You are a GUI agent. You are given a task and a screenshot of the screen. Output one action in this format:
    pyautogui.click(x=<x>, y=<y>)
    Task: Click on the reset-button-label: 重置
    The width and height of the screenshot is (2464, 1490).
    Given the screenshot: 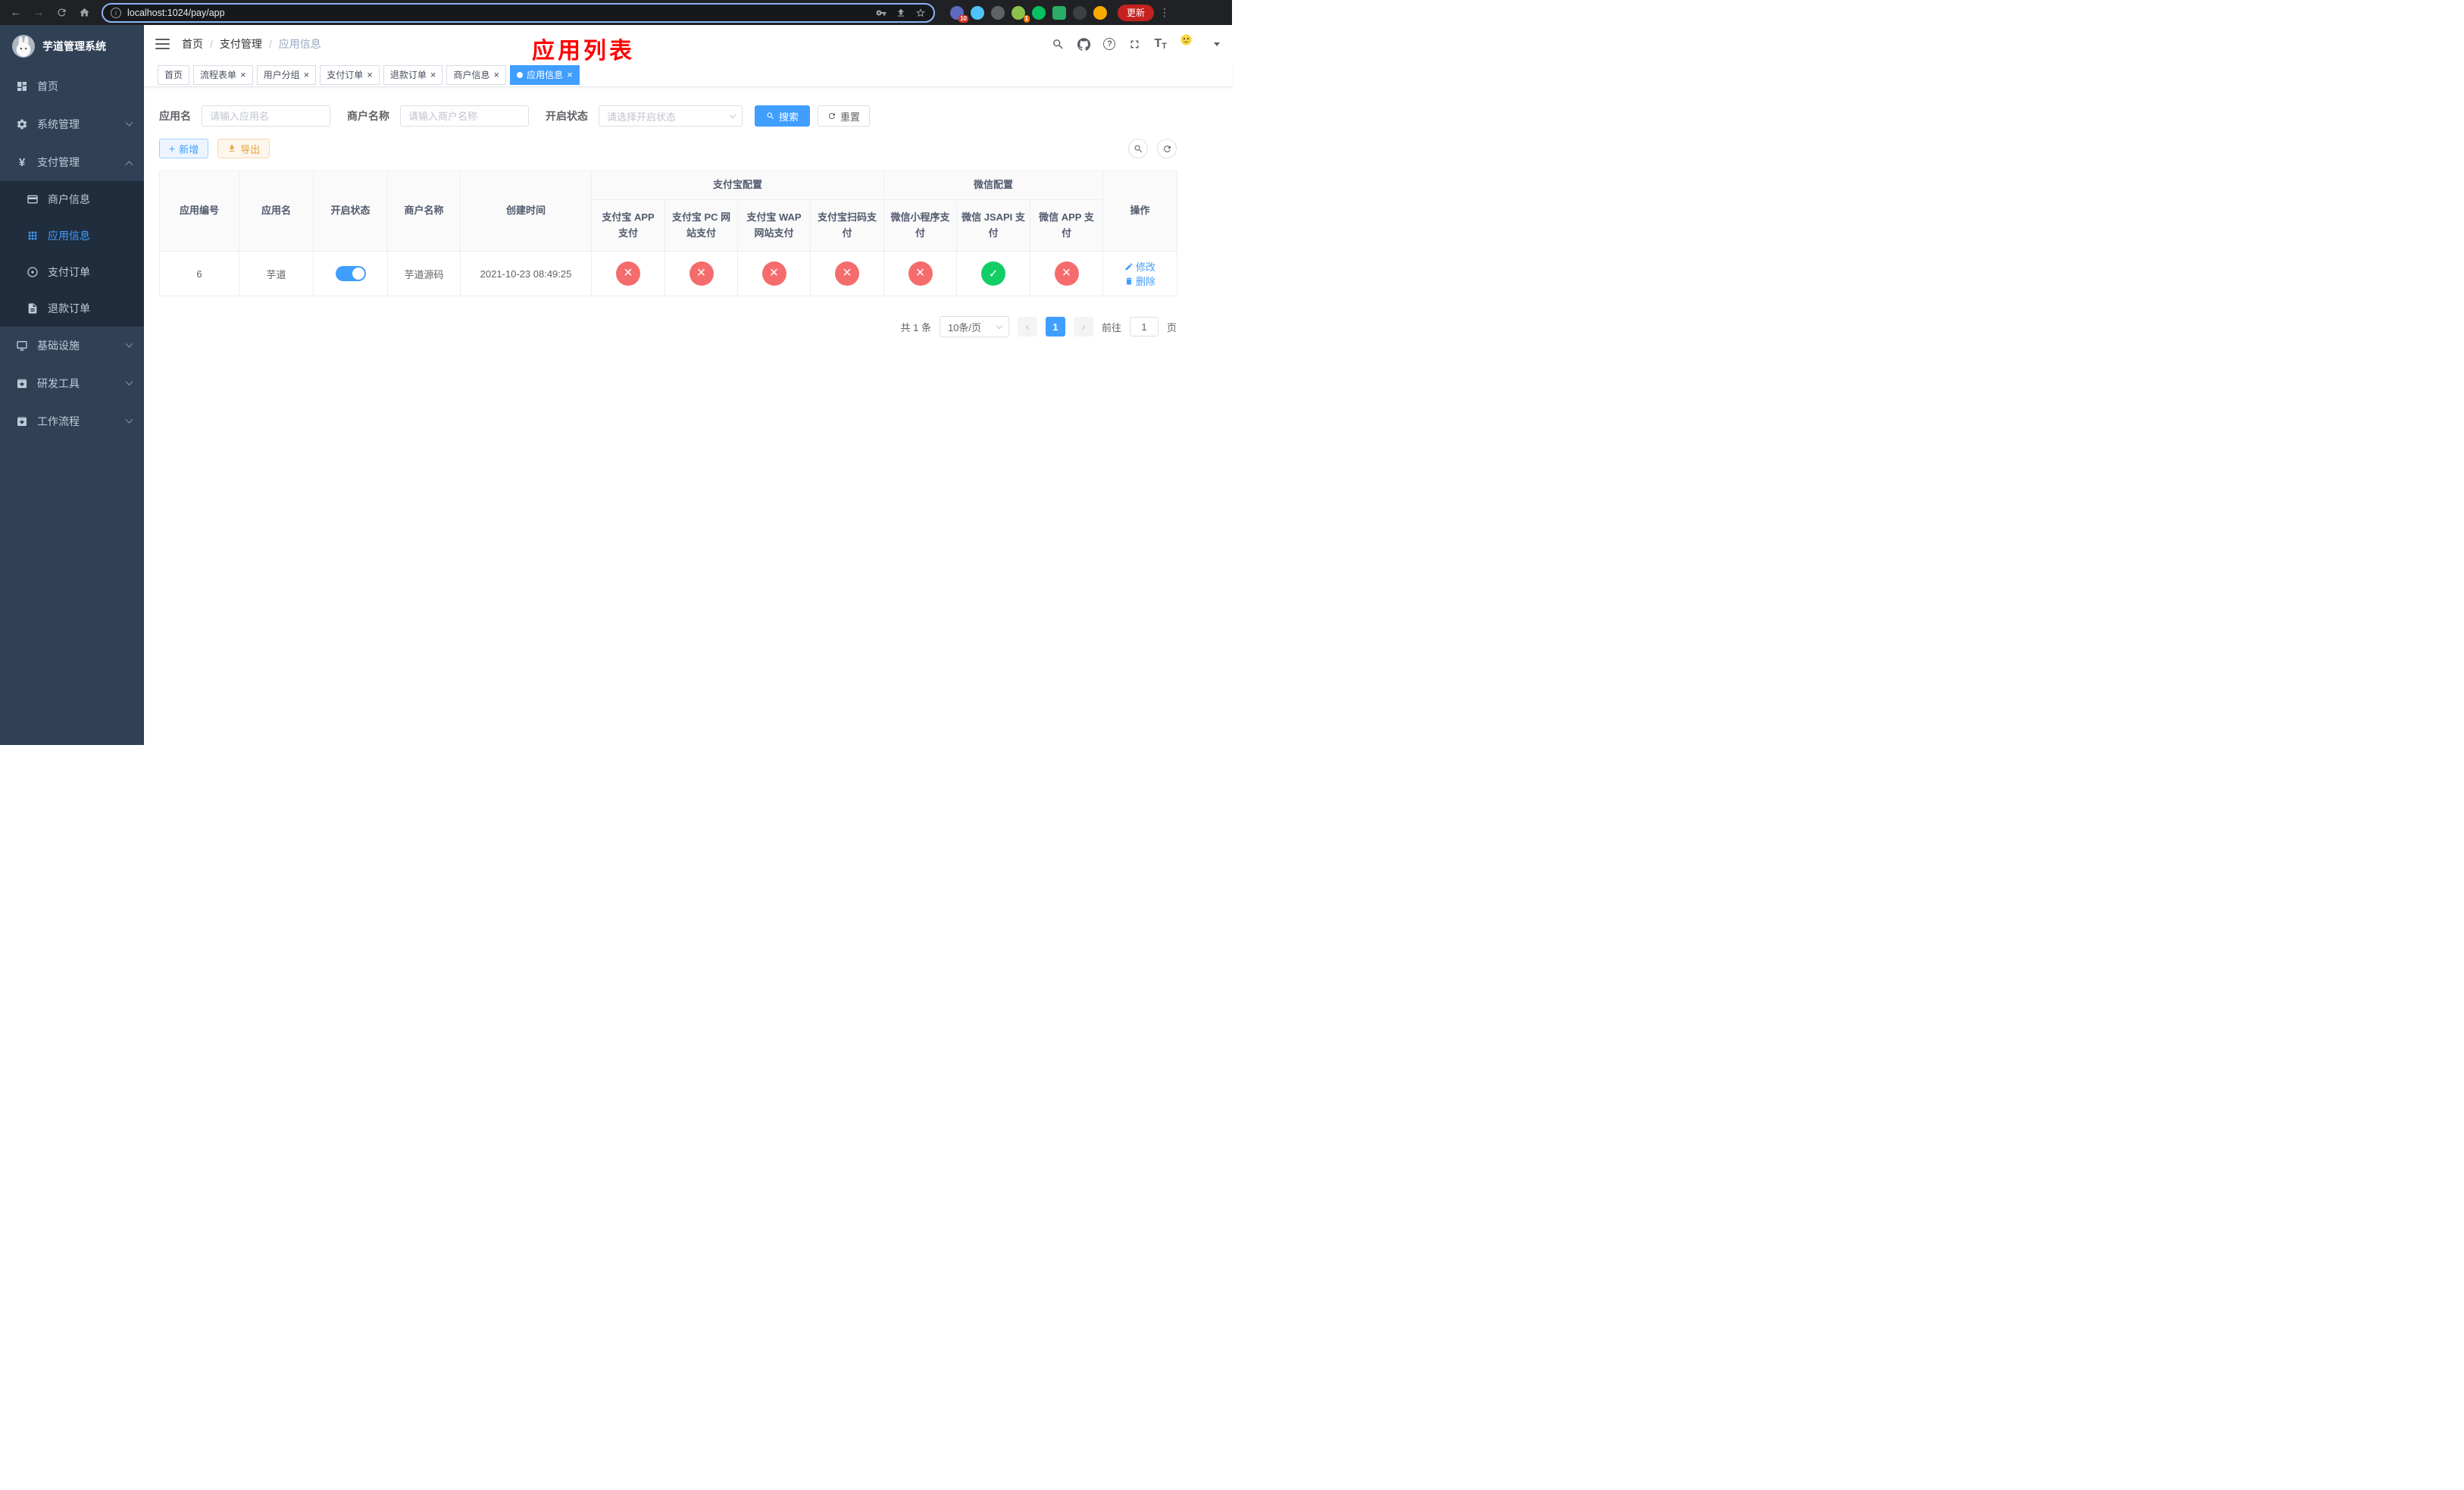 What is the action you would take?
    pyautogui.click(x=850, y=117)
    